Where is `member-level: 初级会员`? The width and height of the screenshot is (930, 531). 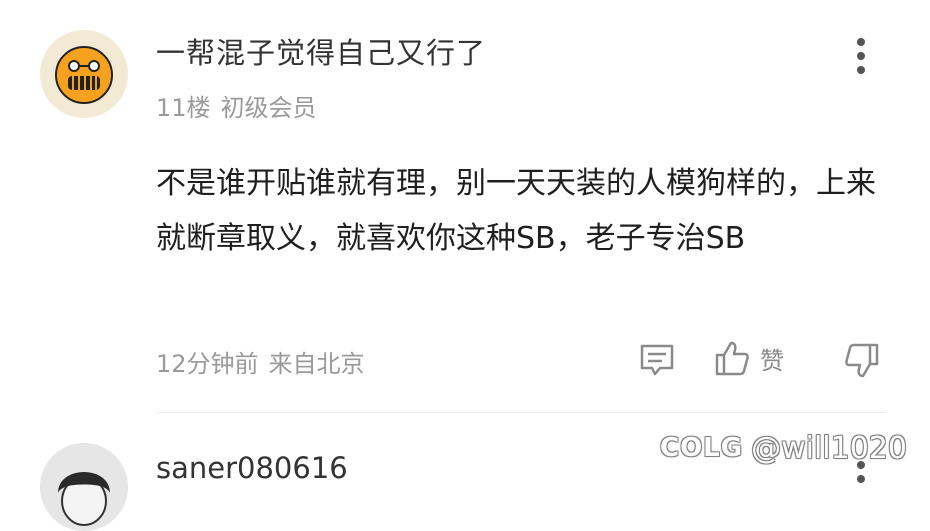
member-level: 初级会员 is located at coordinates (268, 108).